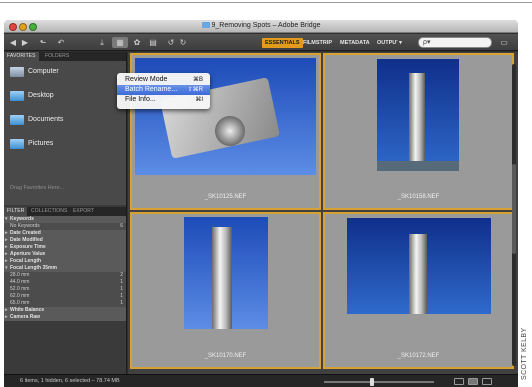 This screenshot has height=387, width=532. Describe the element at coordinates (418, 197) in the screenshot. I see `thumbnail-filename: _SK10158.NEF` at that location.